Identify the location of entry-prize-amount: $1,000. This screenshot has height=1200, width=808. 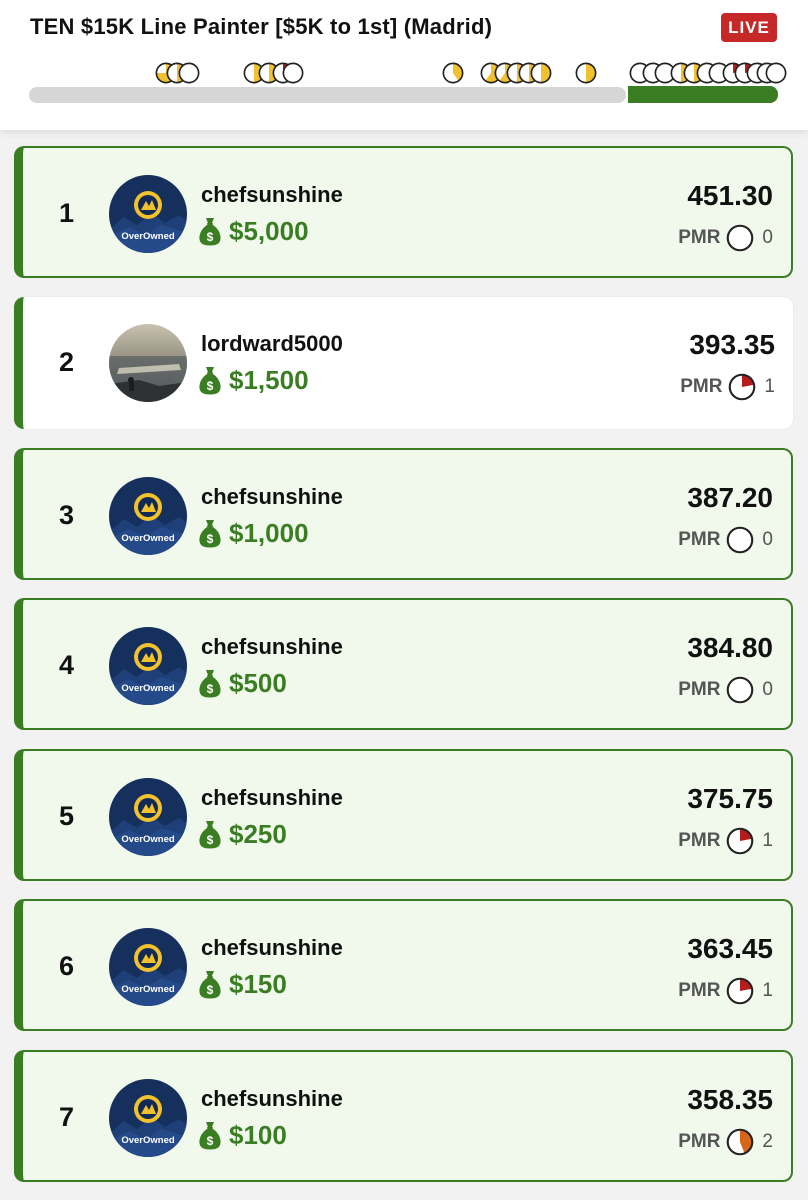
(269, 532).